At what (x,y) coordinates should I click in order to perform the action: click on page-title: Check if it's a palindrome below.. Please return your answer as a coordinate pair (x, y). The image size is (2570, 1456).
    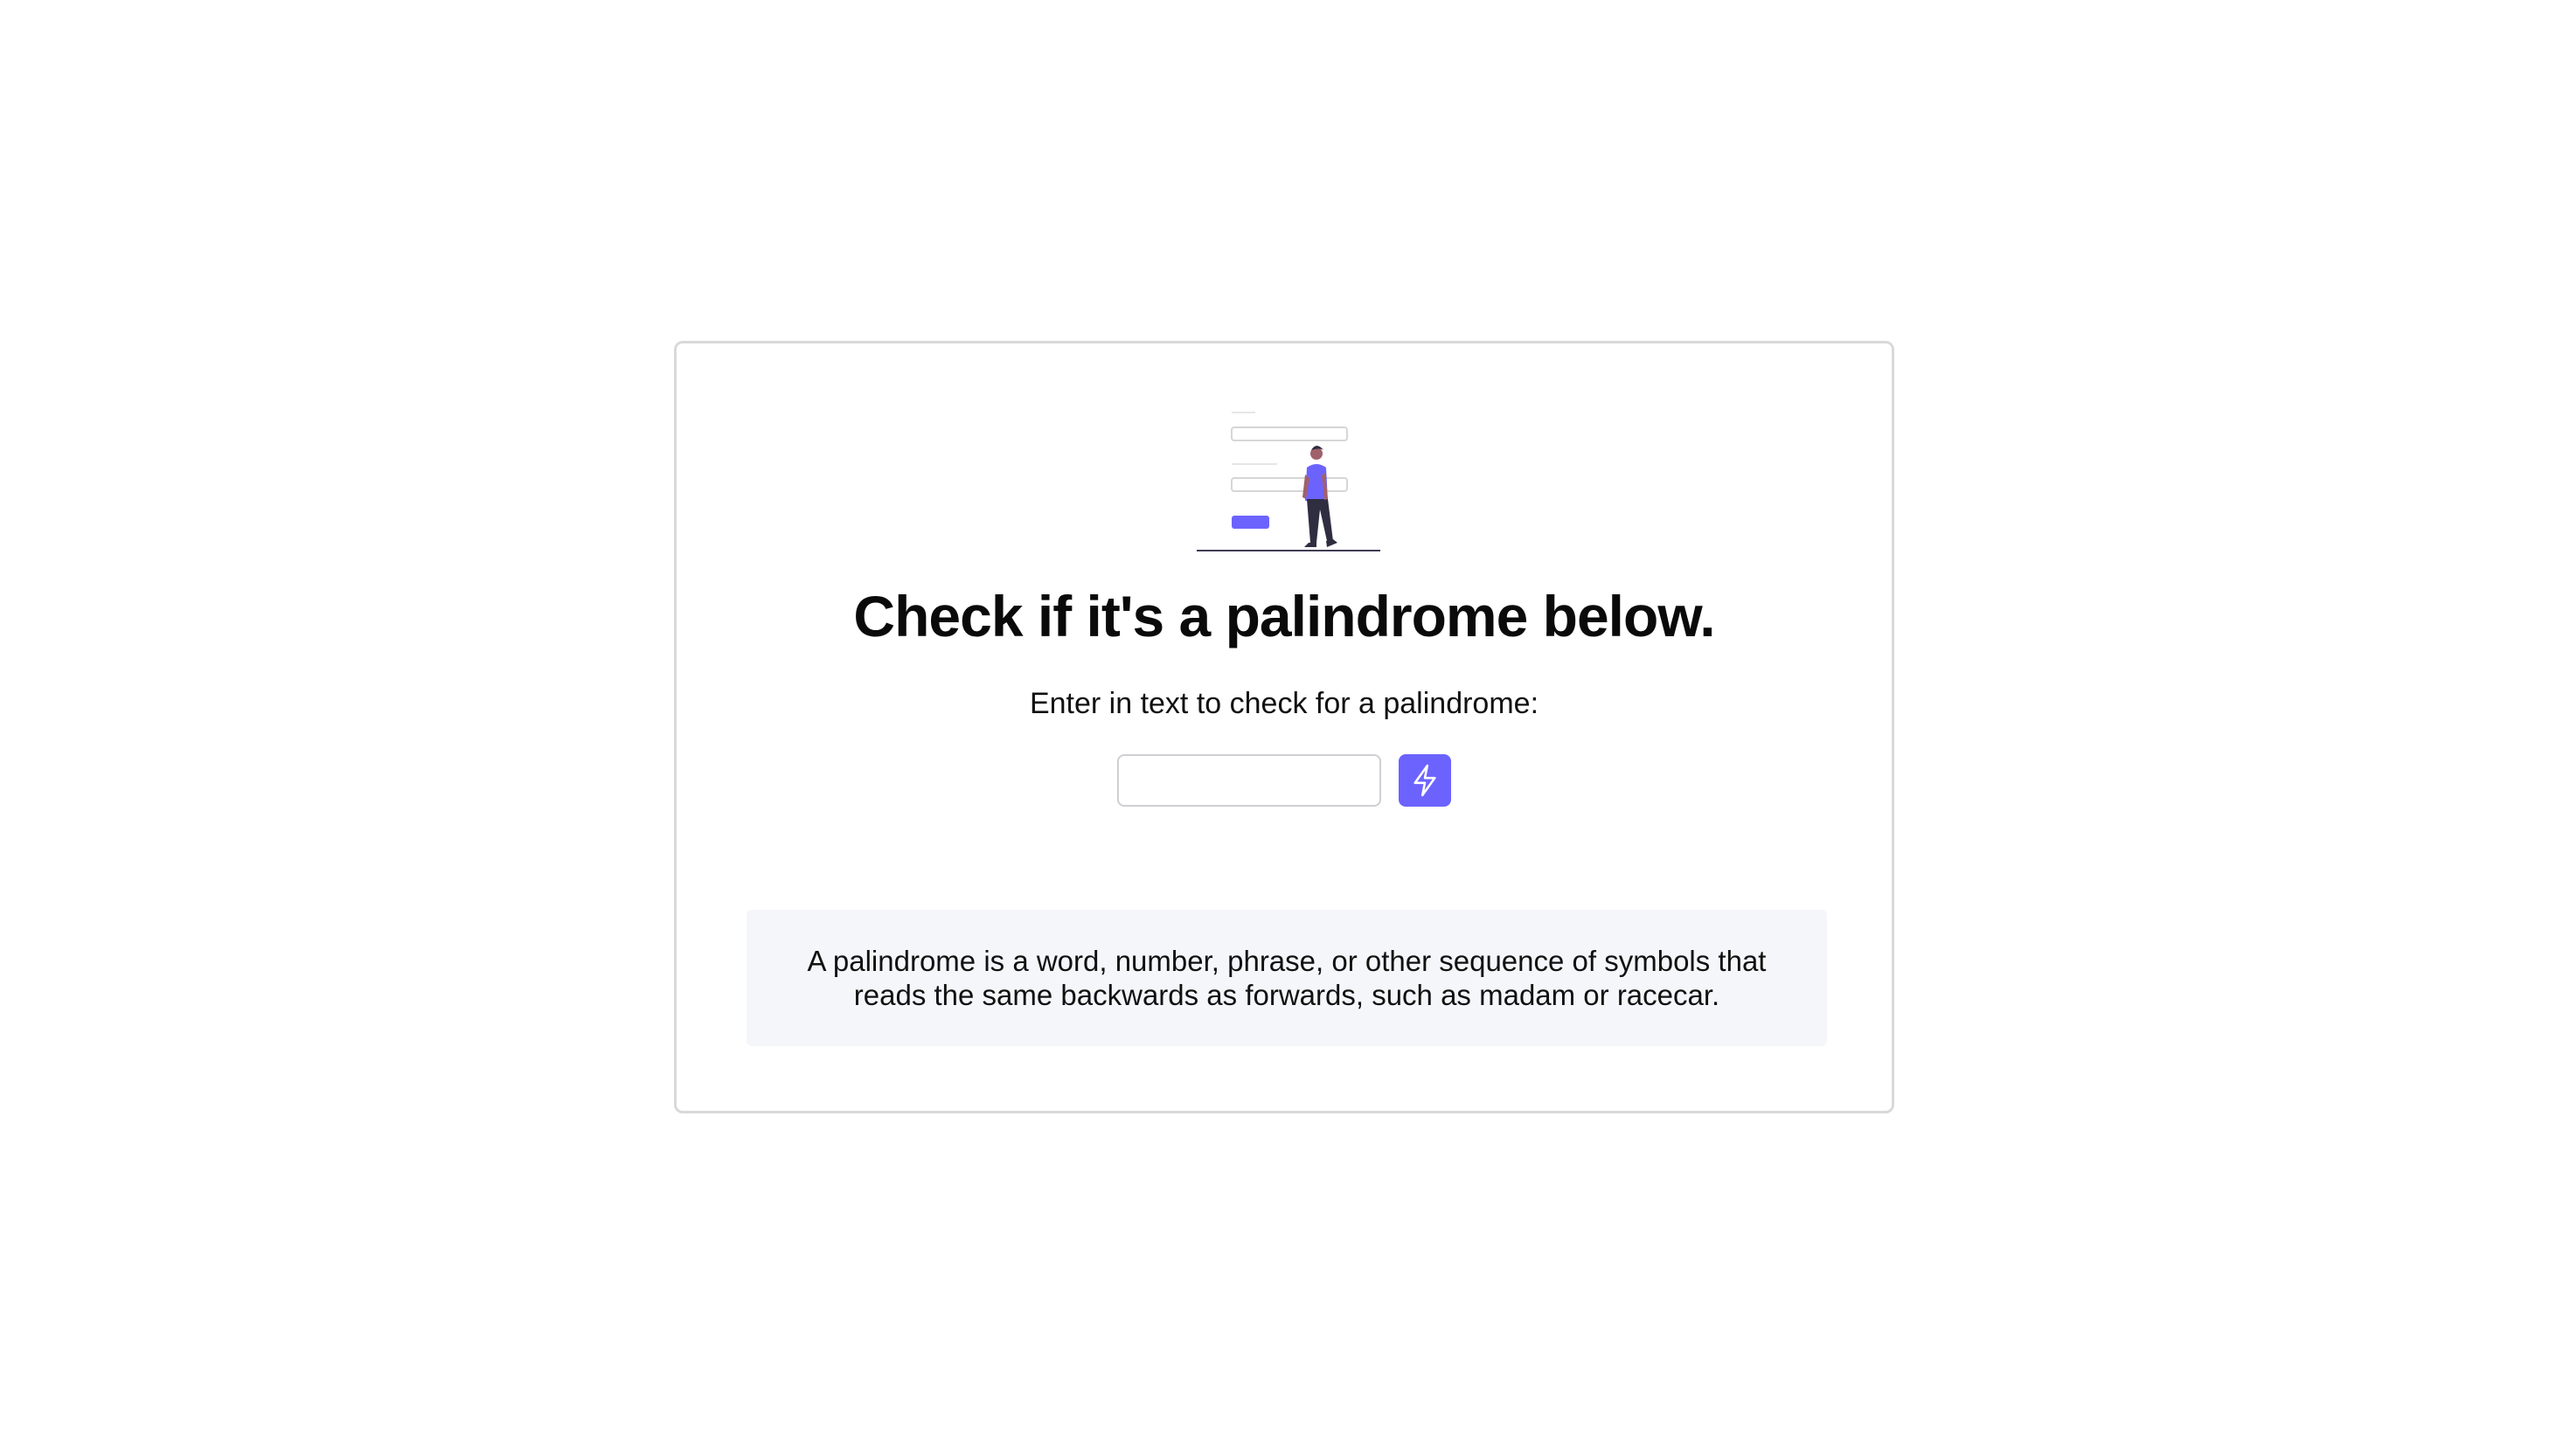
    Looking at the image, I should click on (1284, 616).